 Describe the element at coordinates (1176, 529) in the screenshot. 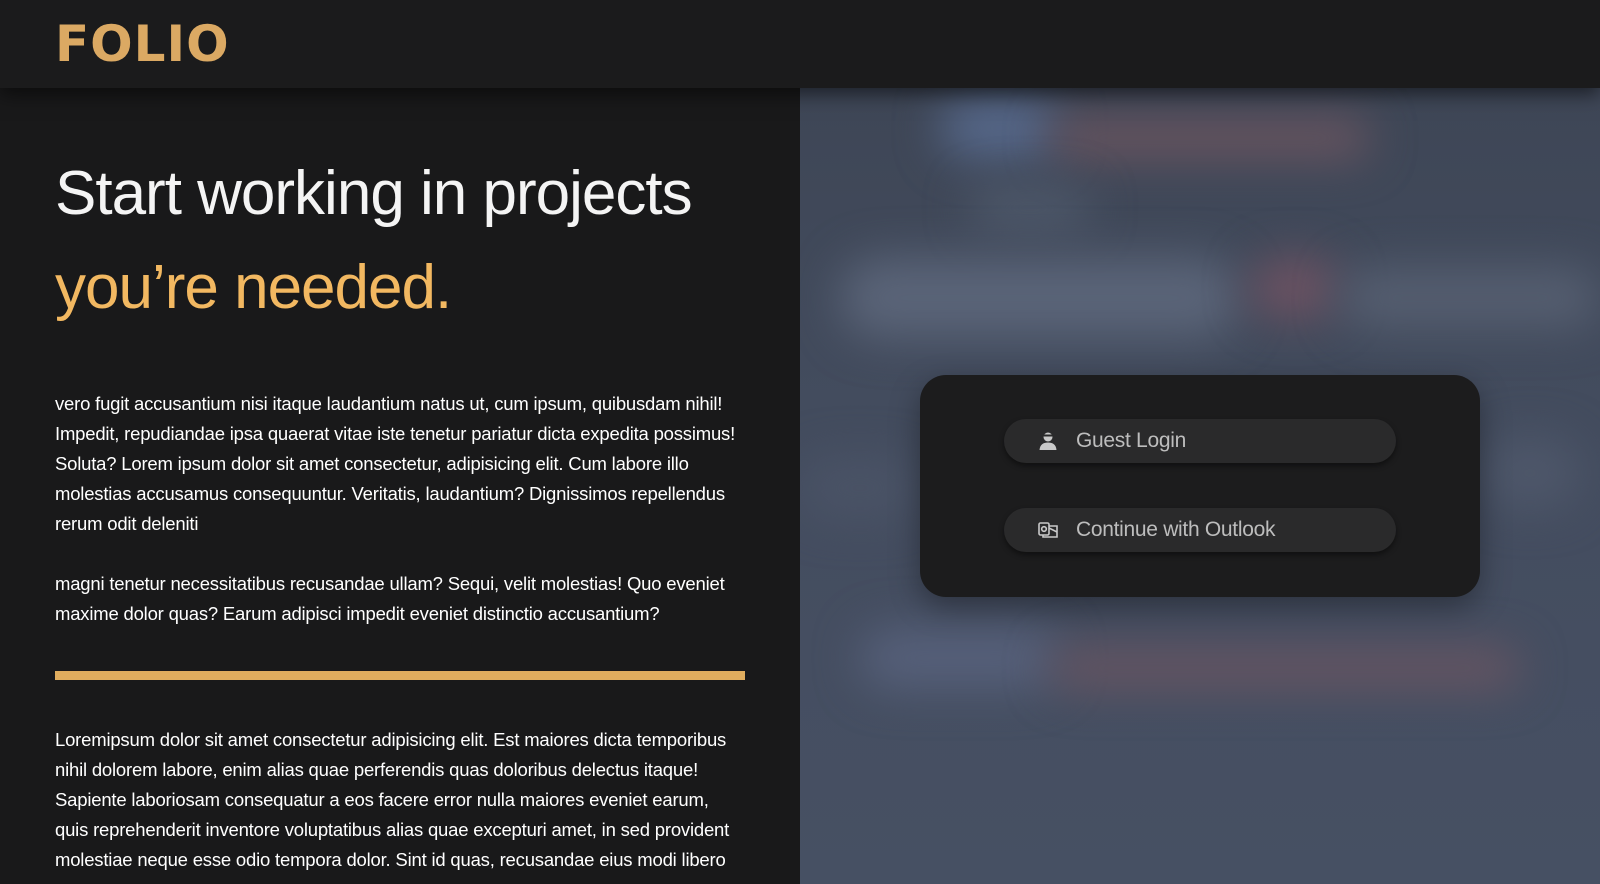

I see `outlook-login-label: Continue with Outlook` at that location.